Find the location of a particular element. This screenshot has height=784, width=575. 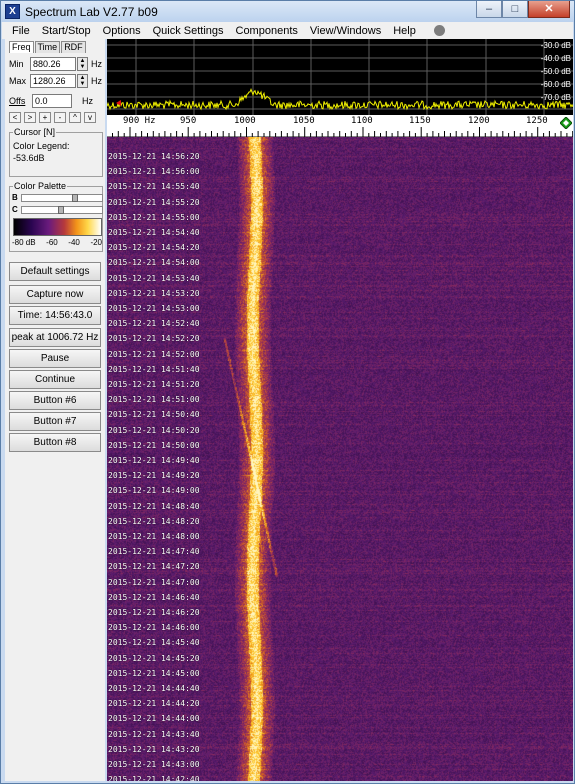

pause-button: Pause is located at coordinates (55, 358).